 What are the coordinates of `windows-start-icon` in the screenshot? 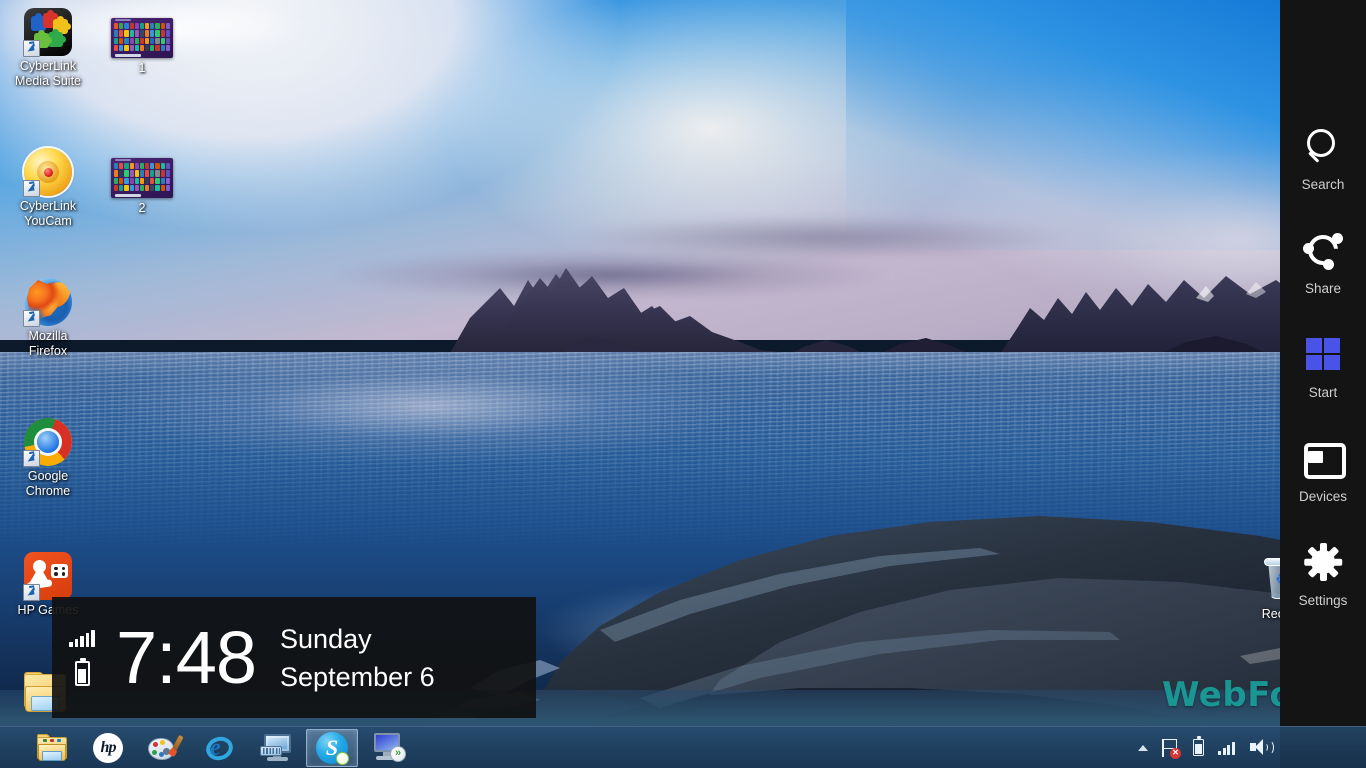 It's located at (1323, 354).